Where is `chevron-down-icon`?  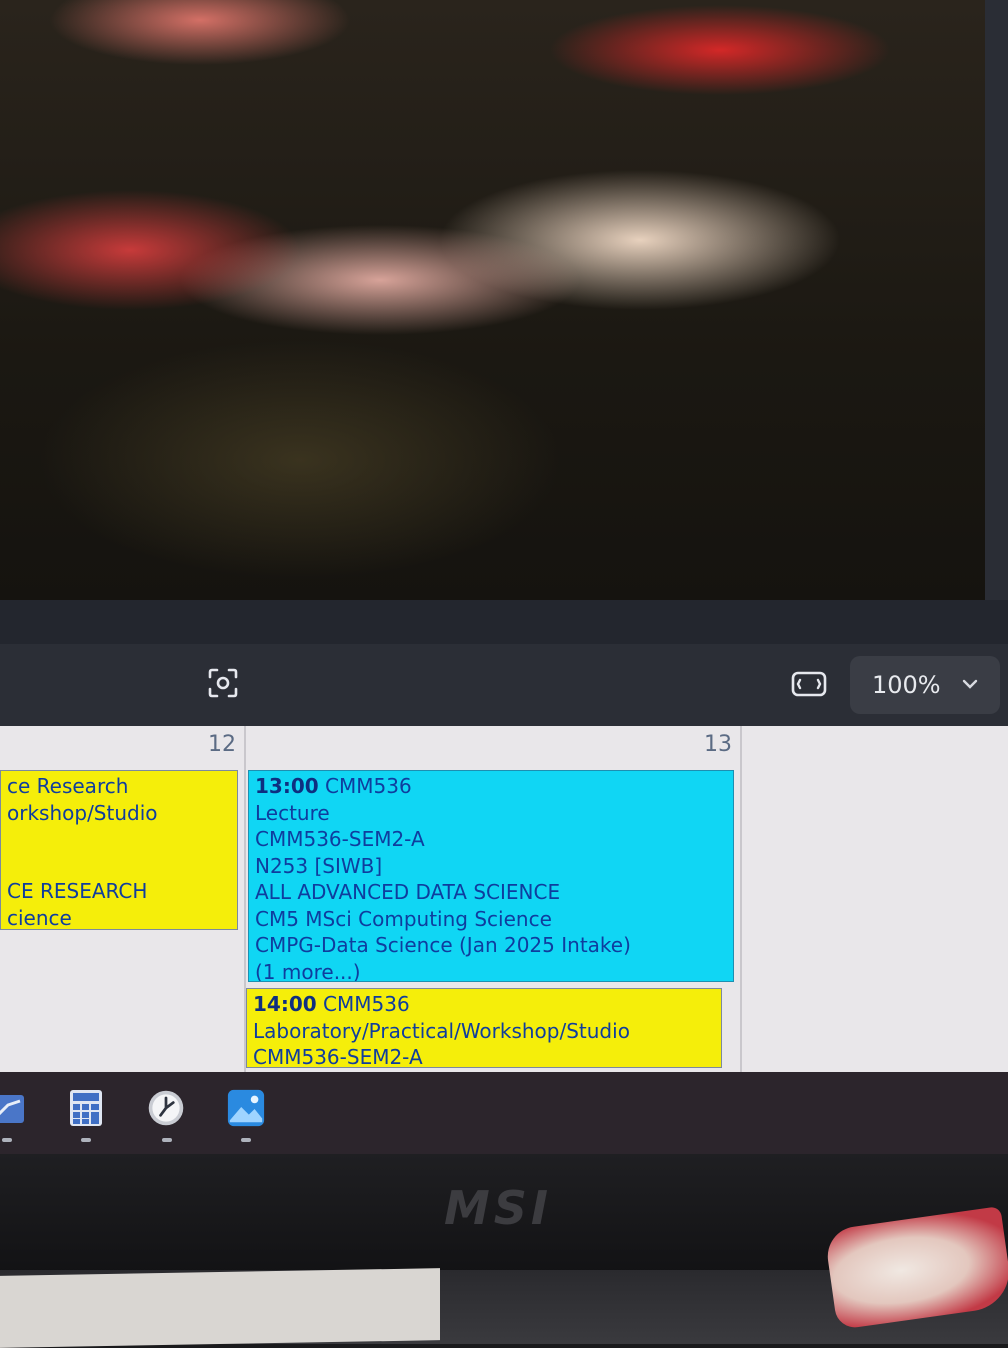
chevron-down-icon is located at coordinates (970, 684).